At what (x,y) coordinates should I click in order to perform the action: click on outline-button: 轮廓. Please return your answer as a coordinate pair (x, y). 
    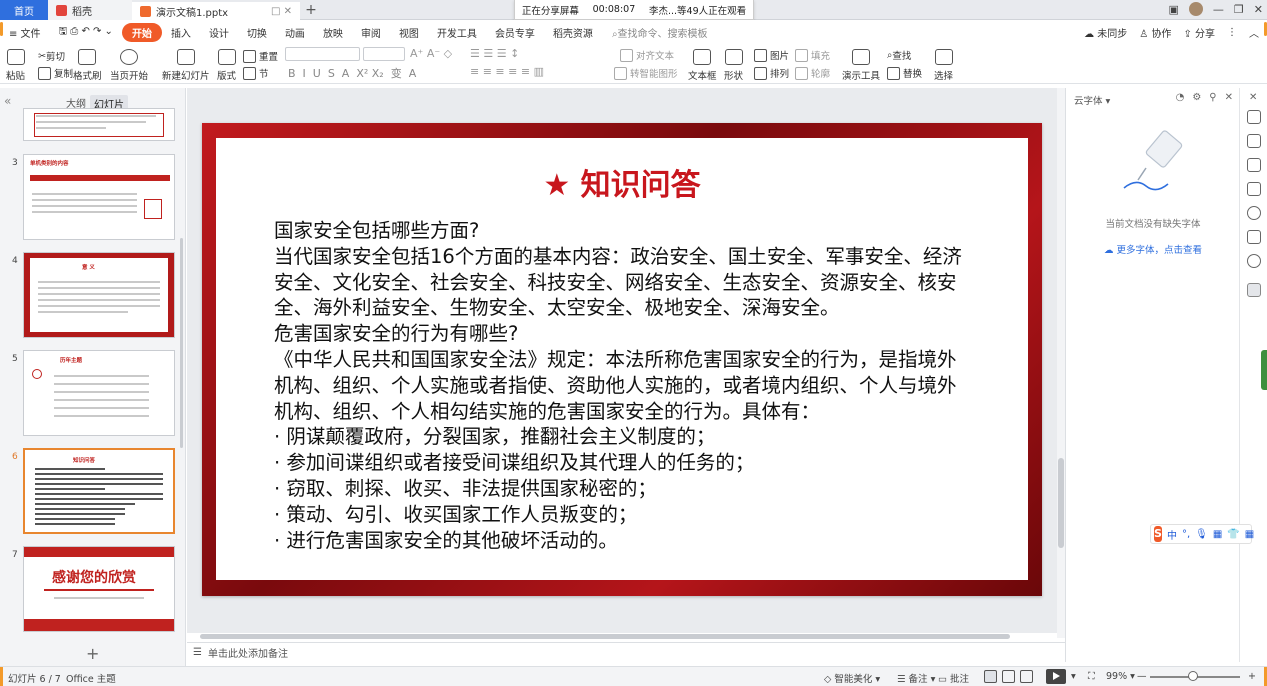
    Looking at the image, I should click on (812, 73).